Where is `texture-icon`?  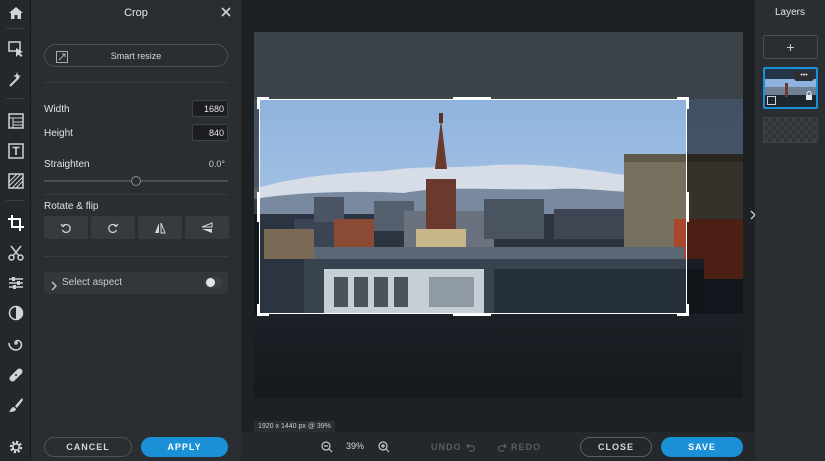
texture-icon is located at coordinates (15, 181).